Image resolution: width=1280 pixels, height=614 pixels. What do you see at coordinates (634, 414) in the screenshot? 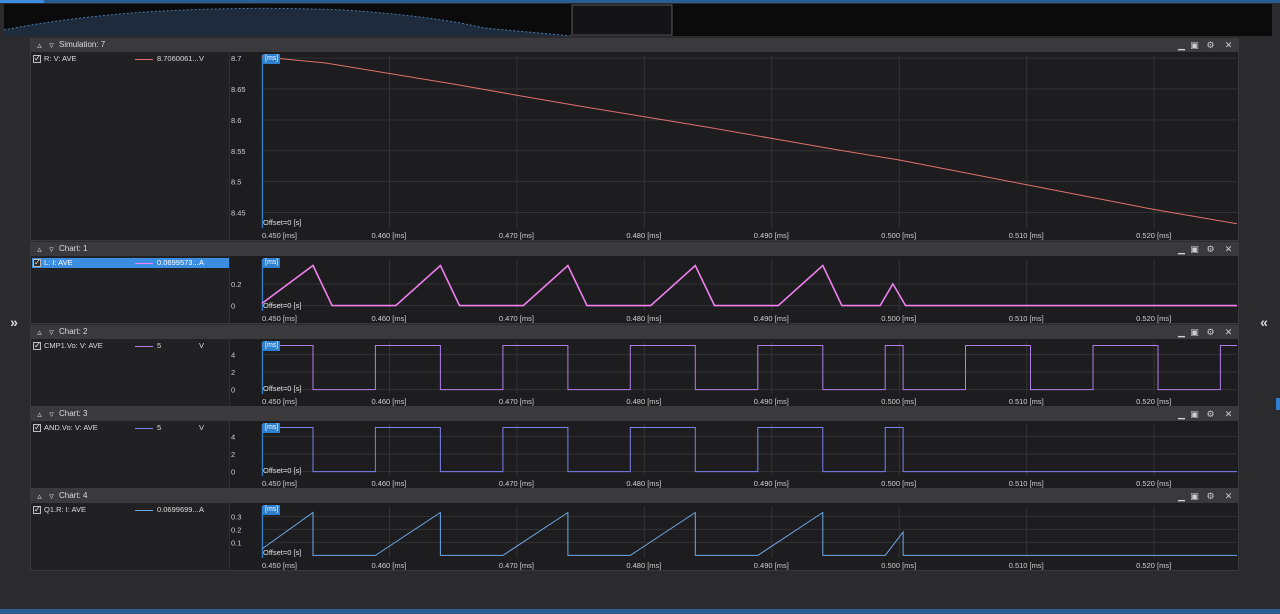
I see `pane-header: ▵ ▿ Chart: 3 ▁ ▣ ⚙ ✕` at bounding box center [634, 414].